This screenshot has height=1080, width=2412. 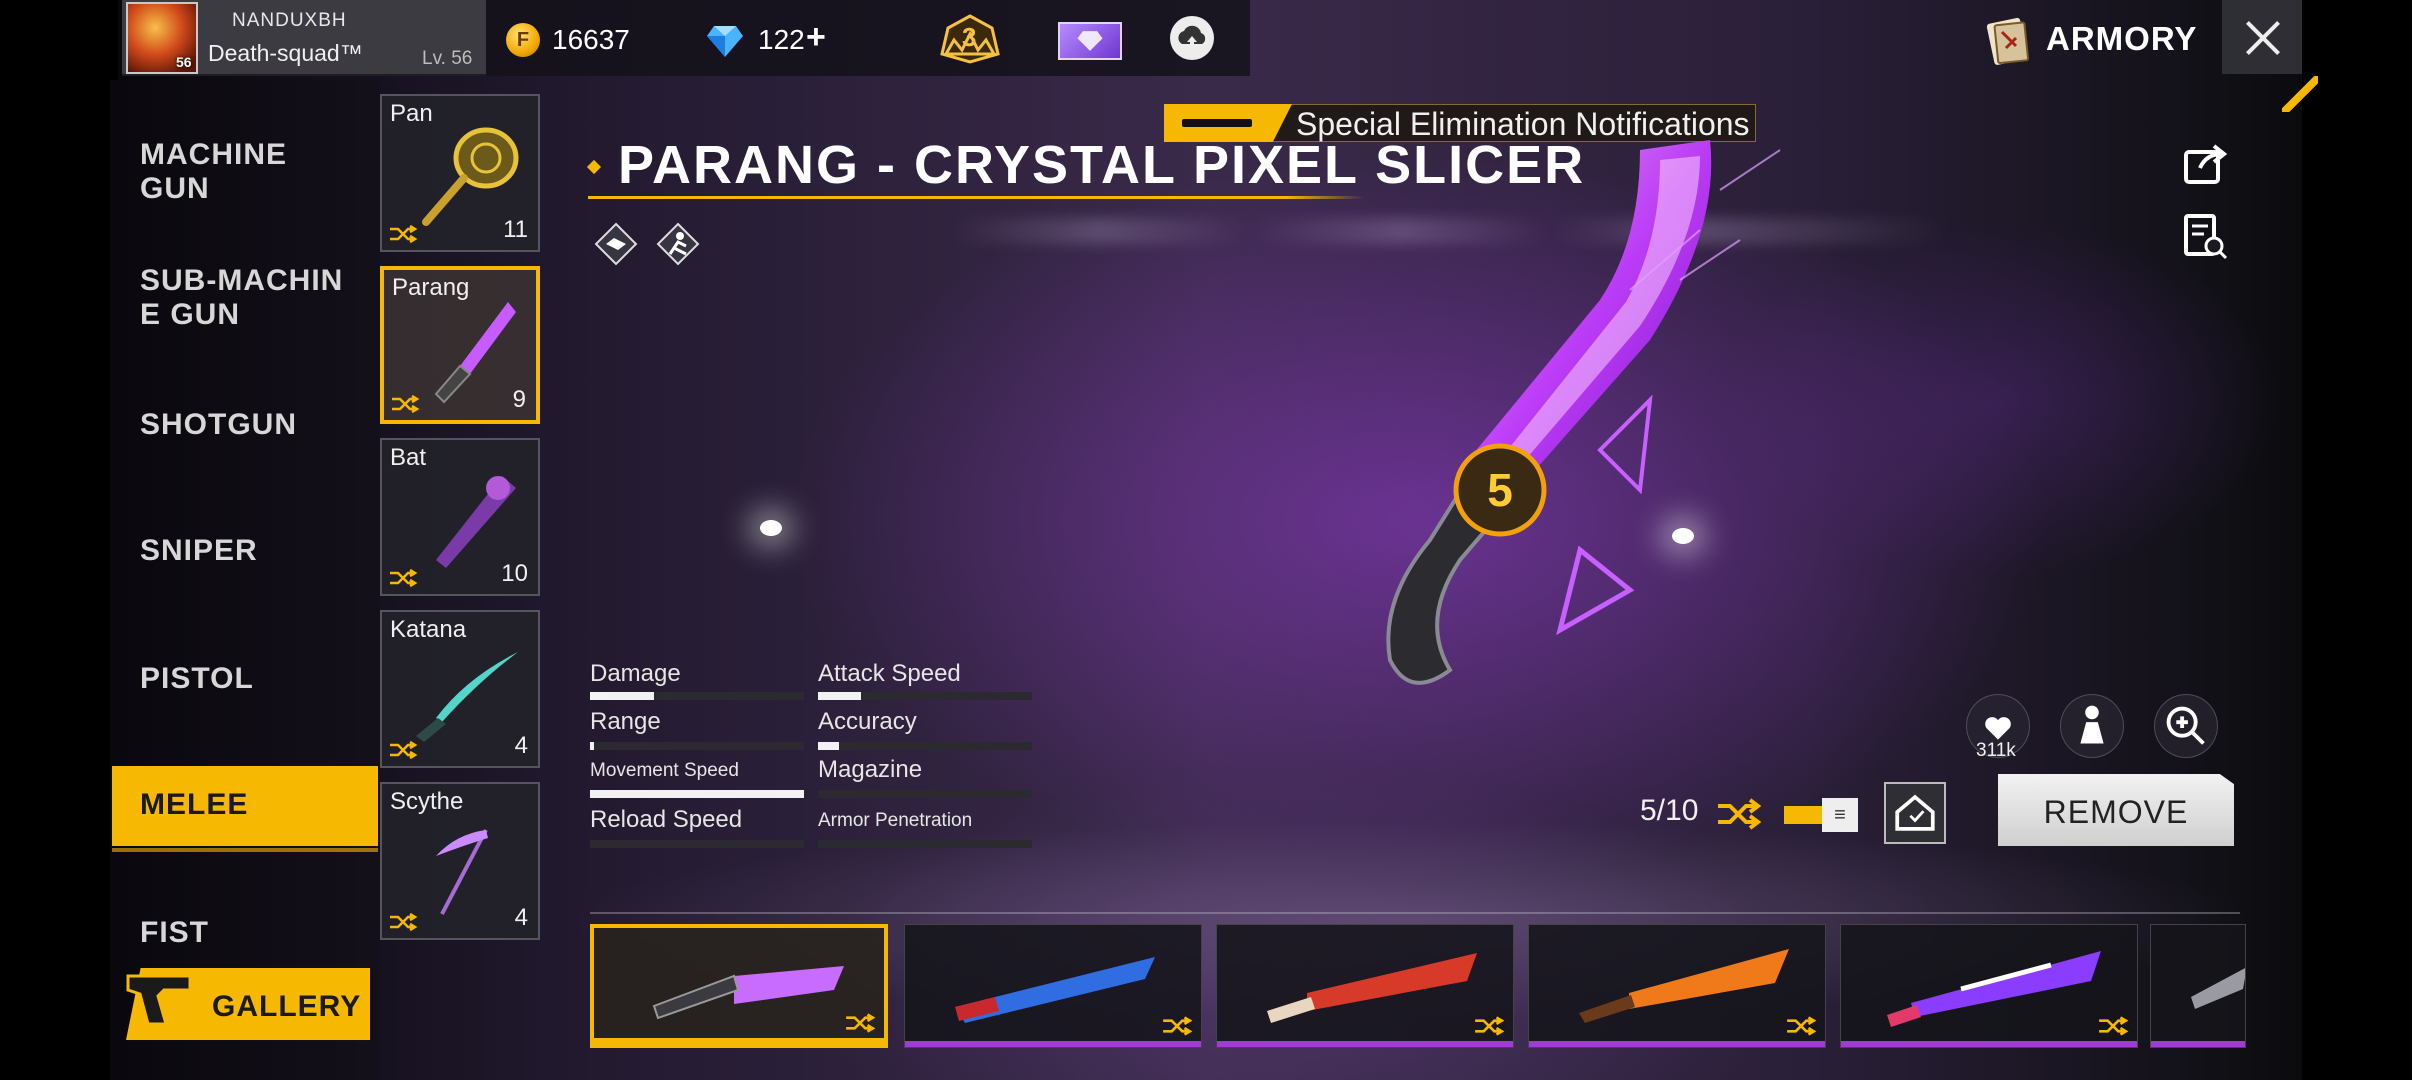 What do you see at coordinates (162, 38) in the screenshot?
I see `avatar: 56` at bounding box center [162, 38].